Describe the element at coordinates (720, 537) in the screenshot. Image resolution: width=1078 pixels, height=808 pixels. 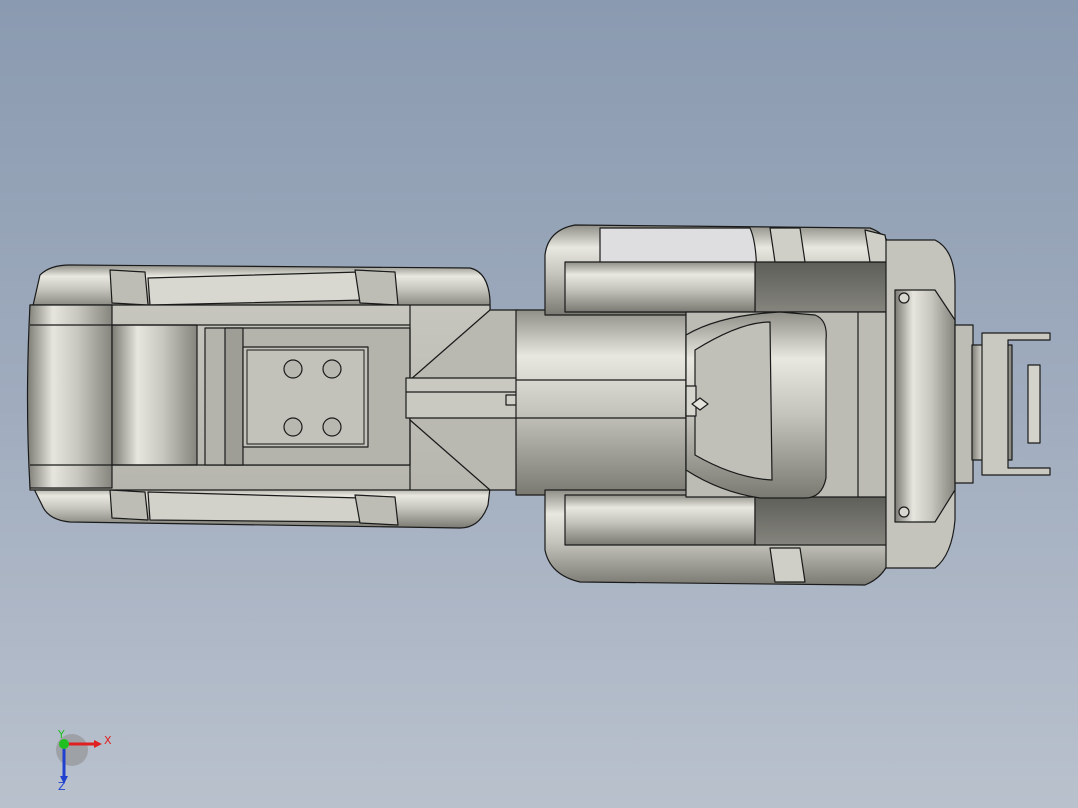
I see `base-lower-cylinder` at that location.